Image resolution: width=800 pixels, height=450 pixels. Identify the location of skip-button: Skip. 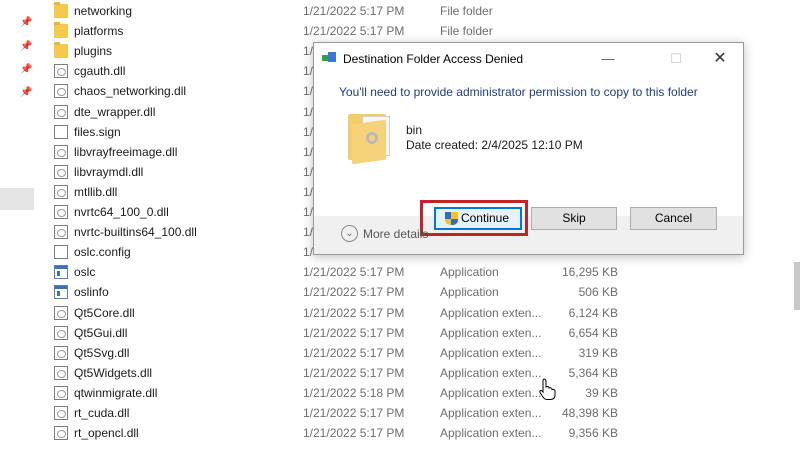
(574, 218).